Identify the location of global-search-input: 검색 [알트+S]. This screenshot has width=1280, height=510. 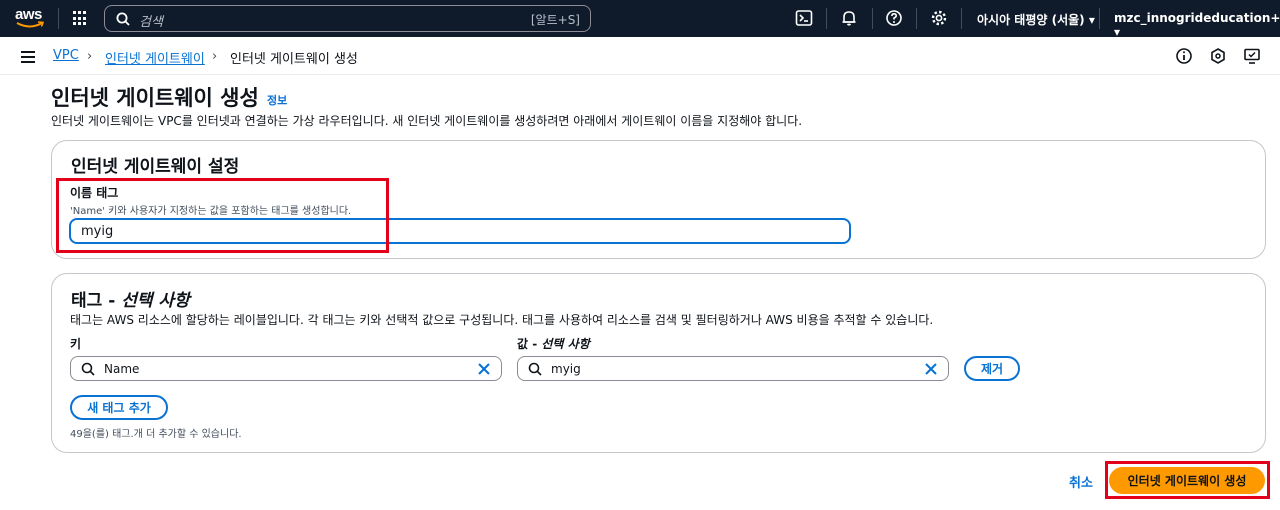
(347, 18).